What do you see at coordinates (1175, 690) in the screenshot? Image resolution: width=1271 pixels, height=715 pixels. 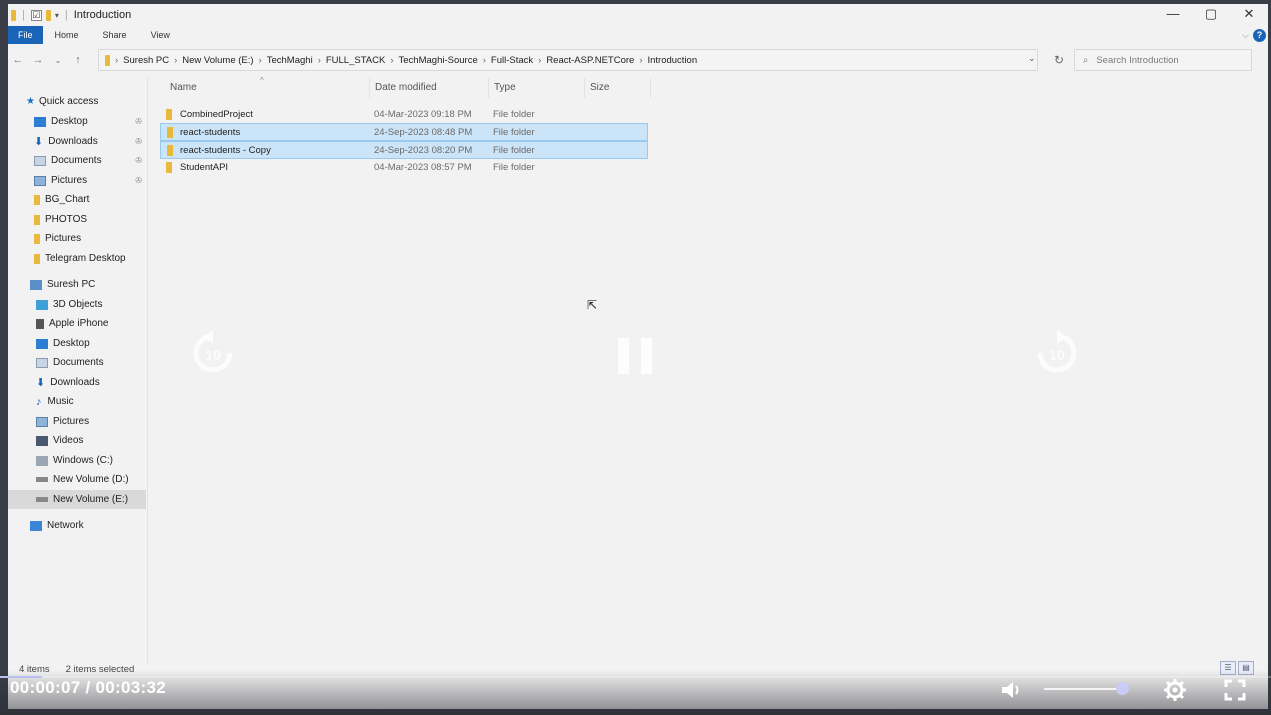 I see `settings-gear-icon` at bounding box center [1175, 690].